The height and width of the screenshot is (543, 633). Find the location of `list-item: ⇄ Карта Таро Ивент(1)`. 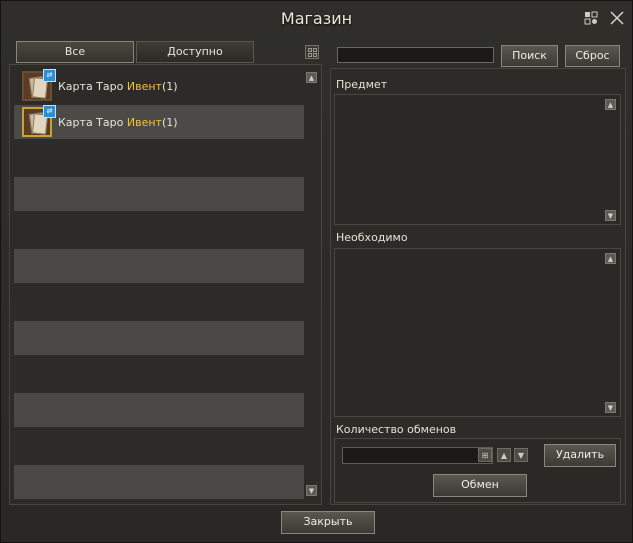

list-item: ⇄ Карта Таро Ивент(1) is located at coordinates (159, 86).